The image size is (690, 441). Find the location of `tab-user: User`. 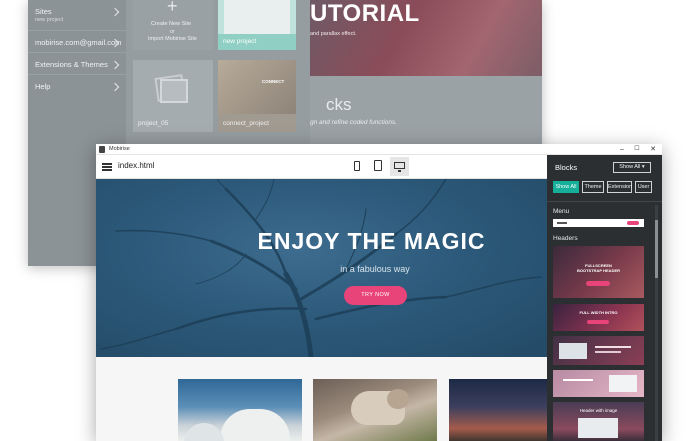

tab-user: User is located at coordinates (643, 187).